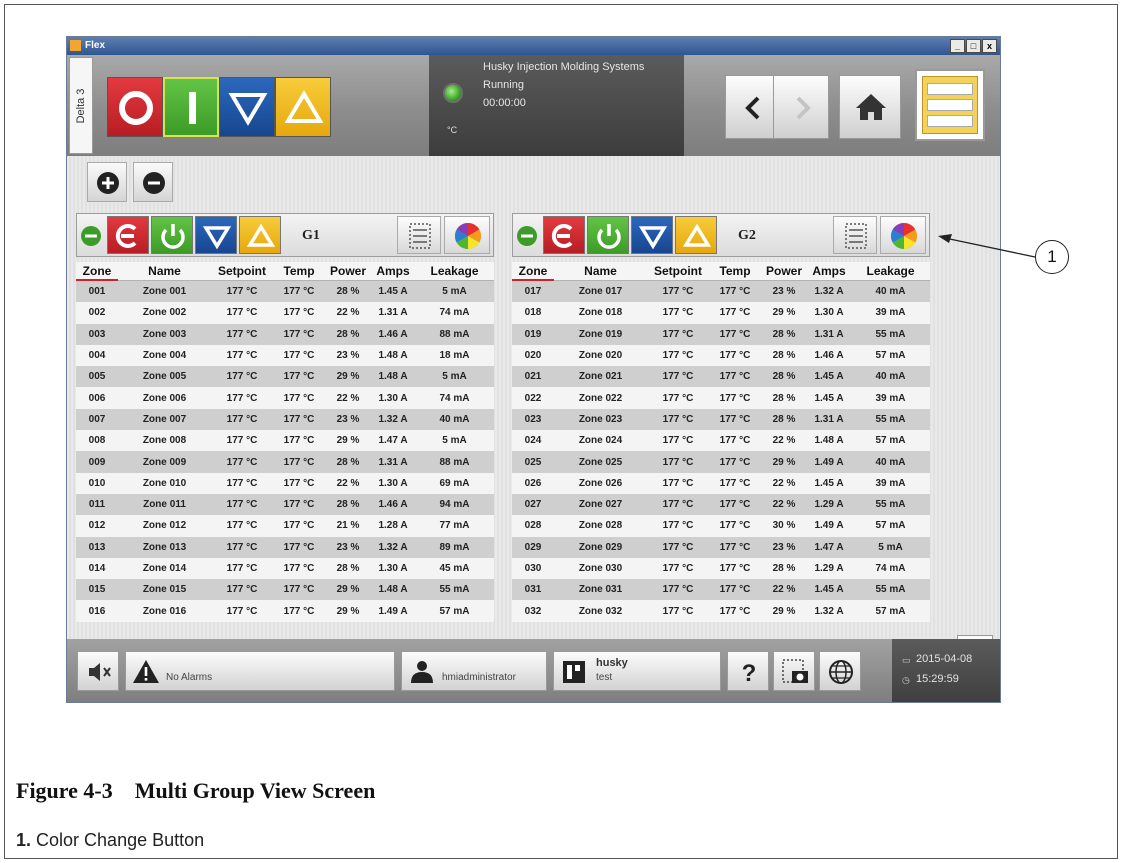 This screenshot has width=1122, height=863. What do you see at coordinates (120, 840) in the screenshot?
I see `legend-text: Color Change Button` at bounding box center [120, 840].